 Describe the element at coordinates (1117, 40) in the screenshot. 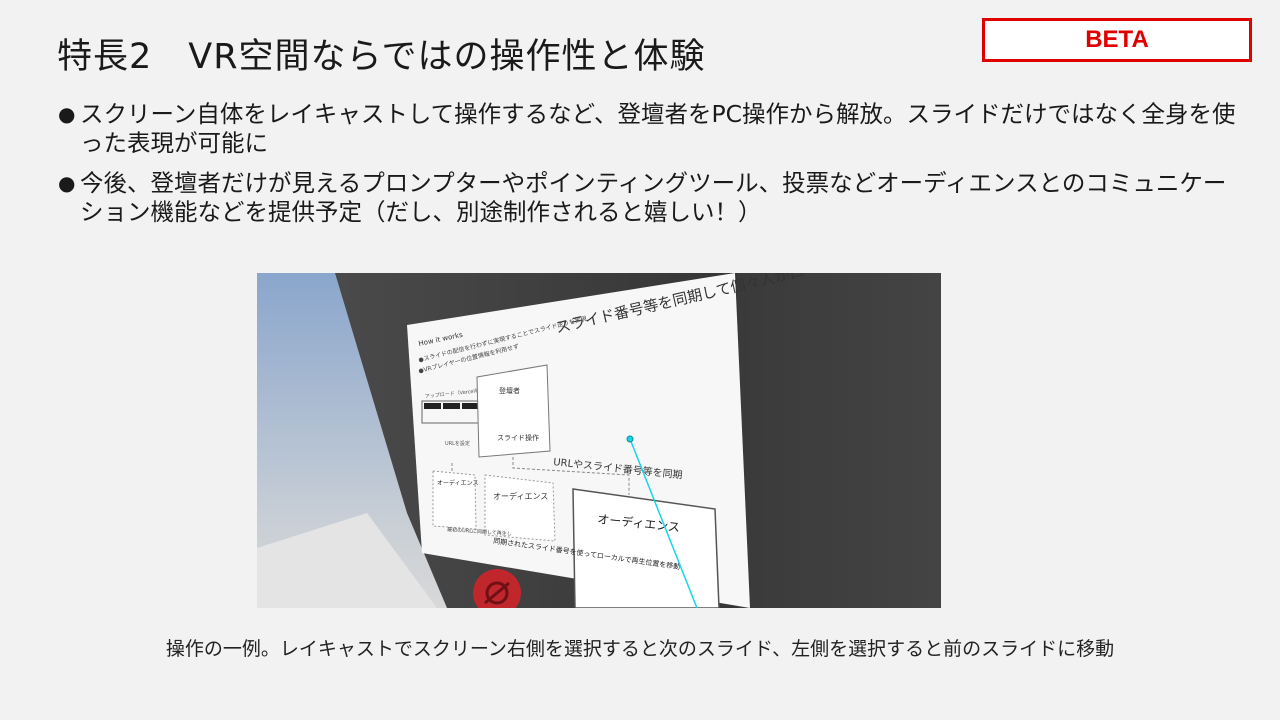

I see `beta-badge: BETA` at that location.